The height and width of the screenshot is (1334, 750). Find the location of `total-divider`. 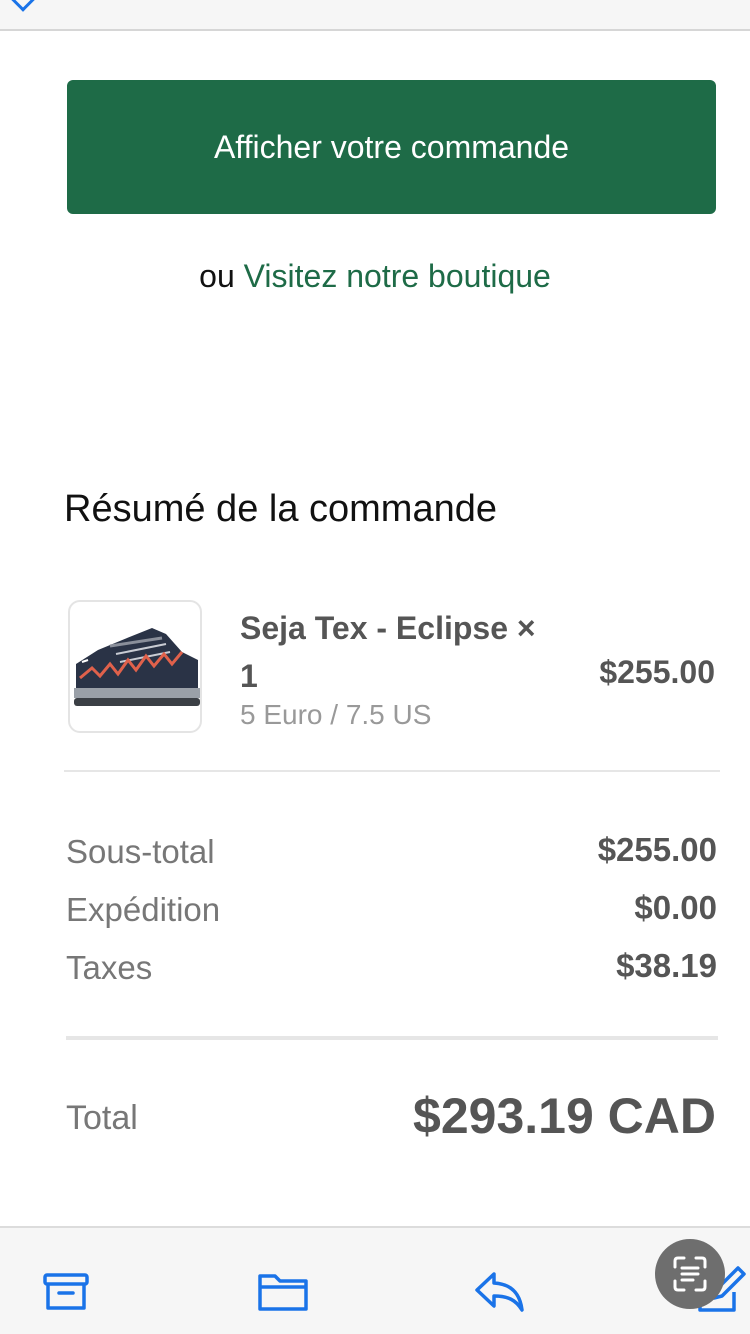

total-divider is located at coordinates (392, 1038).